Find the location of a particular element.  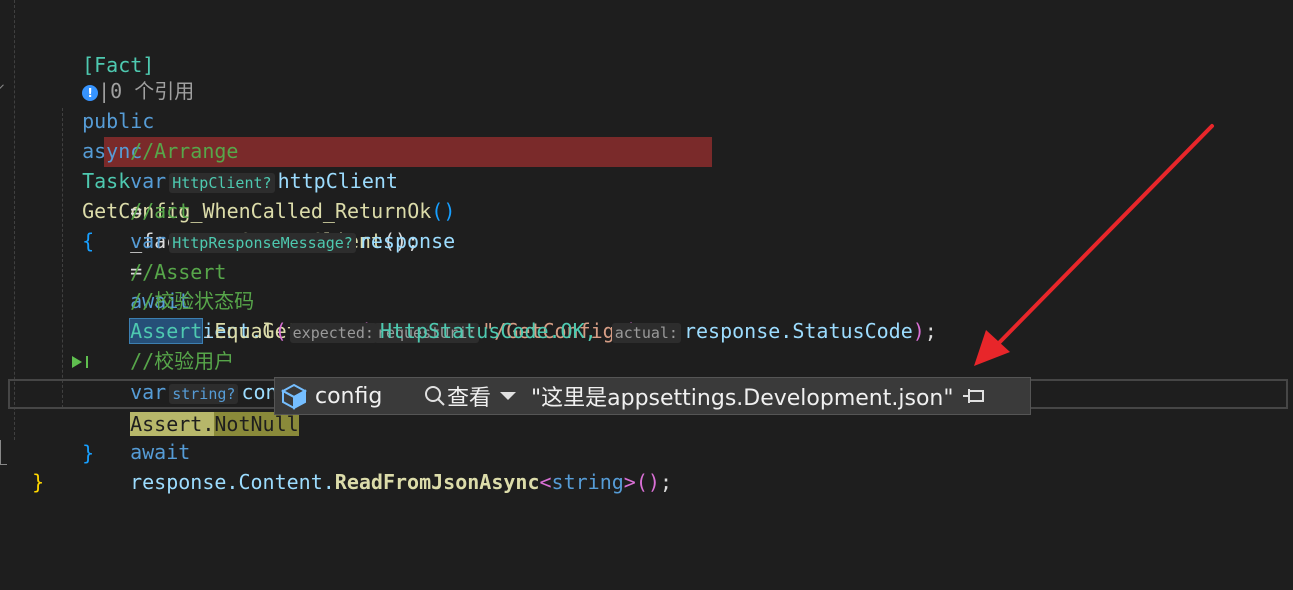

annotation-arrow is located at coordinates (1094, 245).